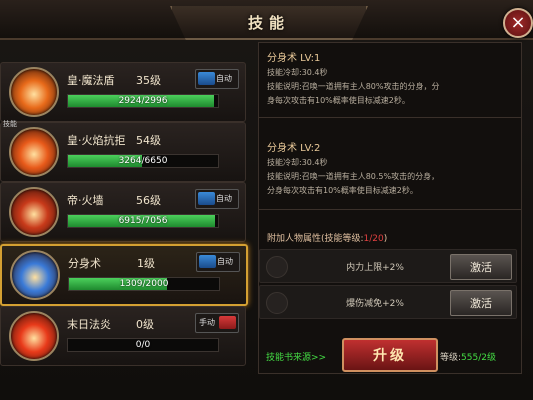 The width and height of the screenshot is (533, 400). I want to click on skill-level: 35级, so click(148, 80).